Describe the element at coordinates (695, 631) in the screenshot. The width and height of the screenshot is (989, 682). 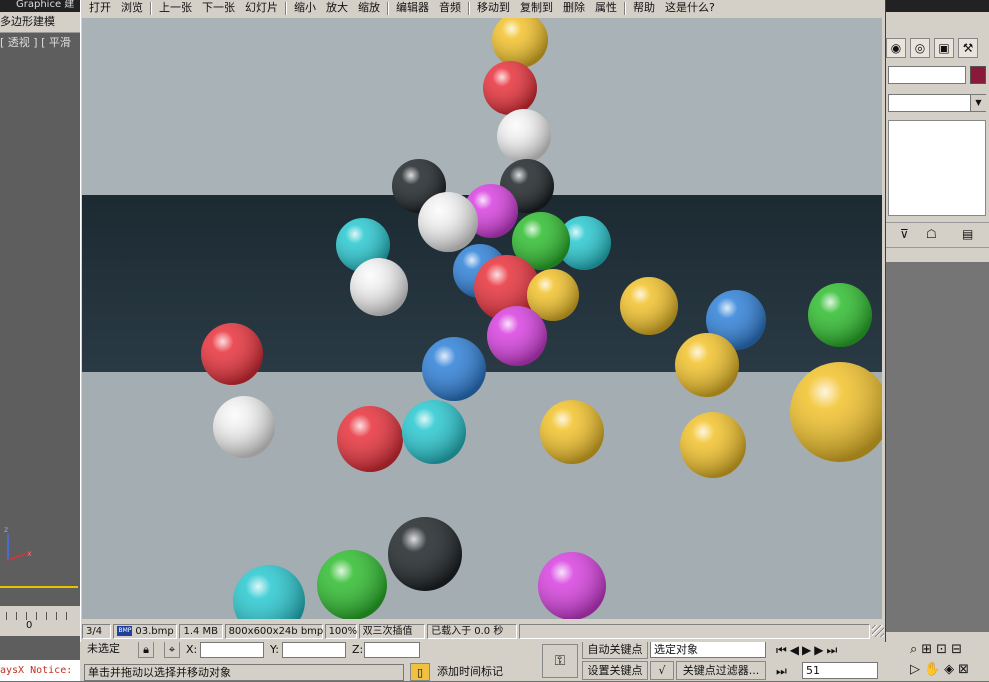
I see `status-empty-cell` at that location.